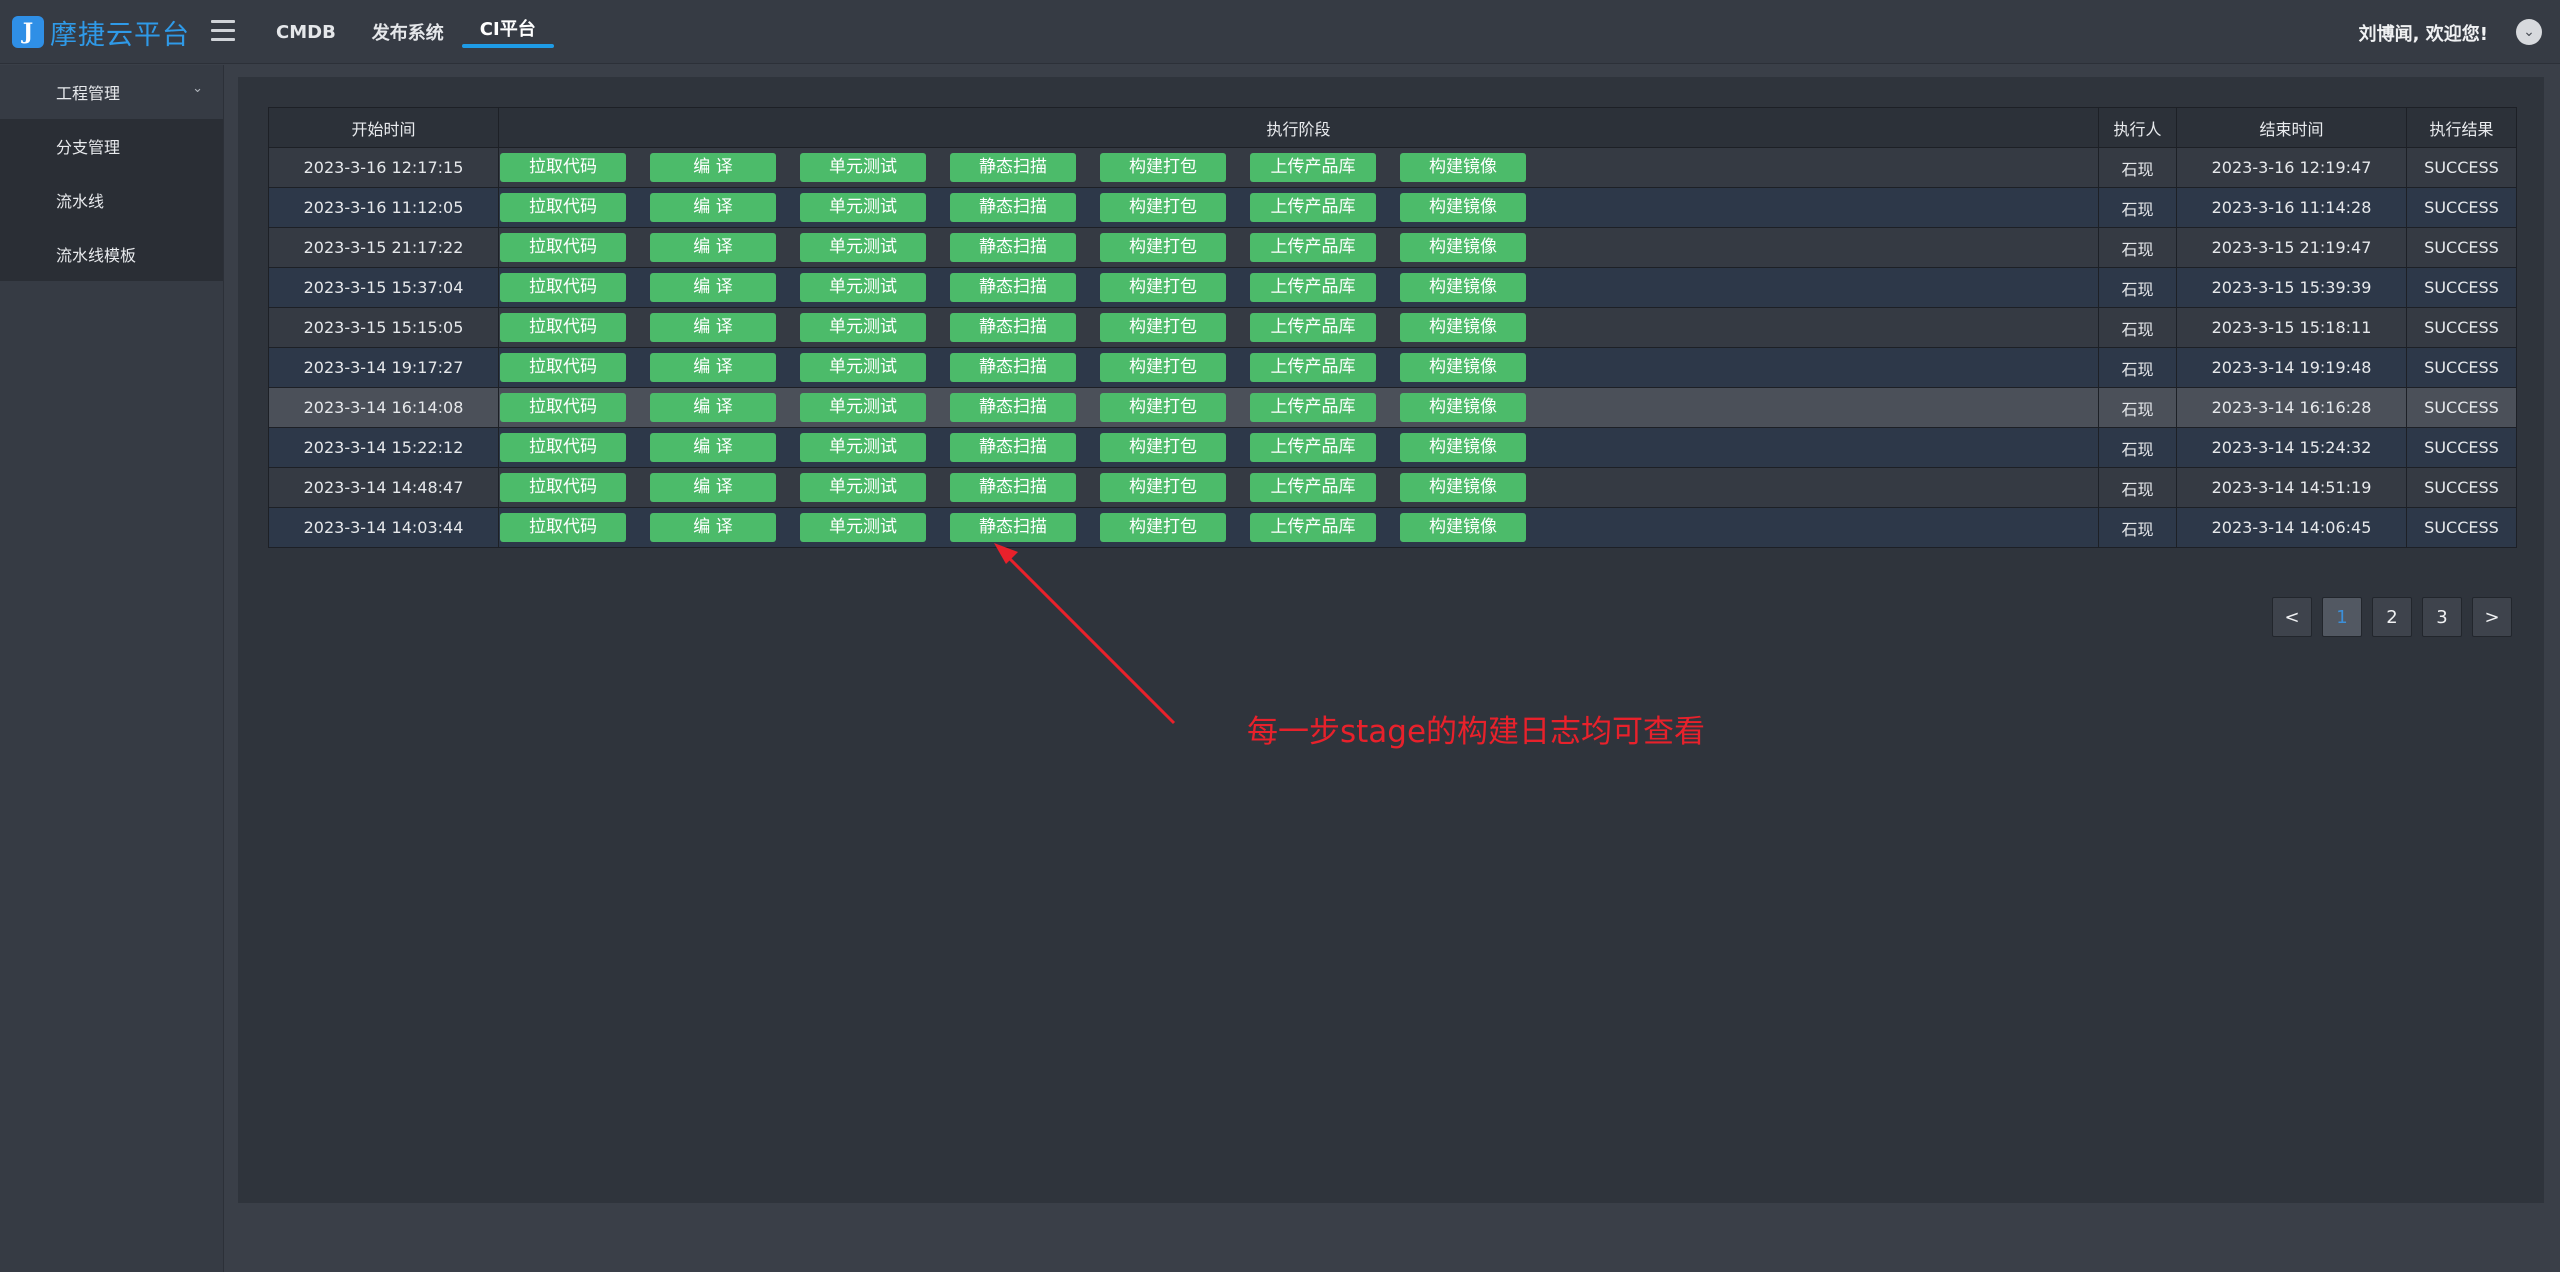 This screenshot has width=2560, height=1272. Describe the element at coordinates (223, 31) in the screenshot. I see `hamburger-menu-icon` at that location.